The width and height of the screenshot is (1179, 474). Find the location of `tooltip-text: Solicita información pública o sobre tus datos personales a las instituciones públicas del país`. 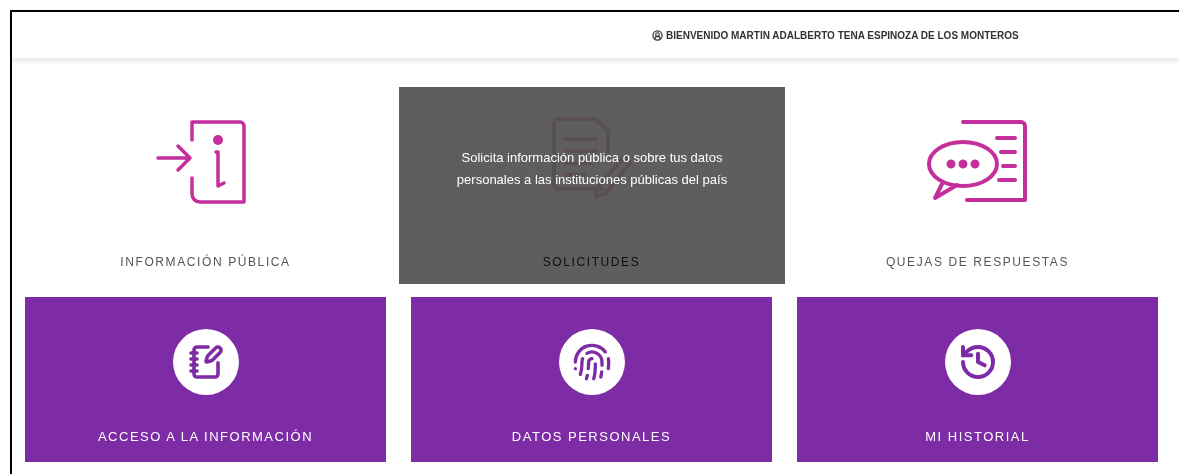

tooltip-text: Solicita información pública o sobre tus datos personales a las instituciones públicas del país is located at coordinates (592, 168).